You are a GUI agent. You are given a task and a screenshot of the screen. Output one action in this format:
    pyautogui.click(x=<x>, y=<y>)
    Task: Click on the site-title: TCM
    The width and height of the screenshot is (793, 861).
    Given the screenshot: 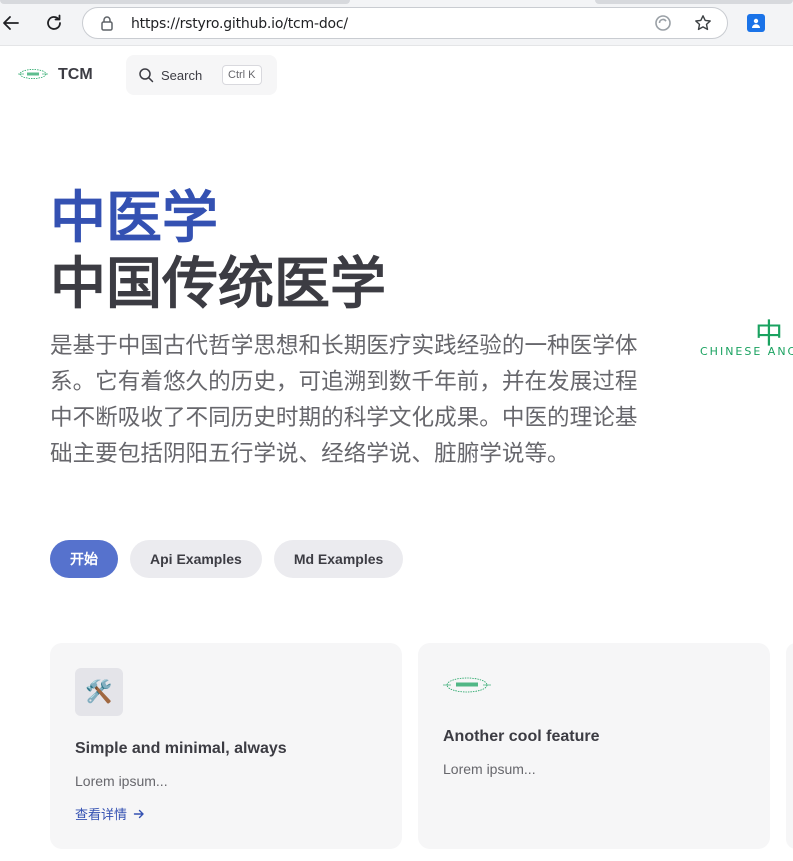 What is the action you would take?
    pyautogui.click(x=75, y=75)
    